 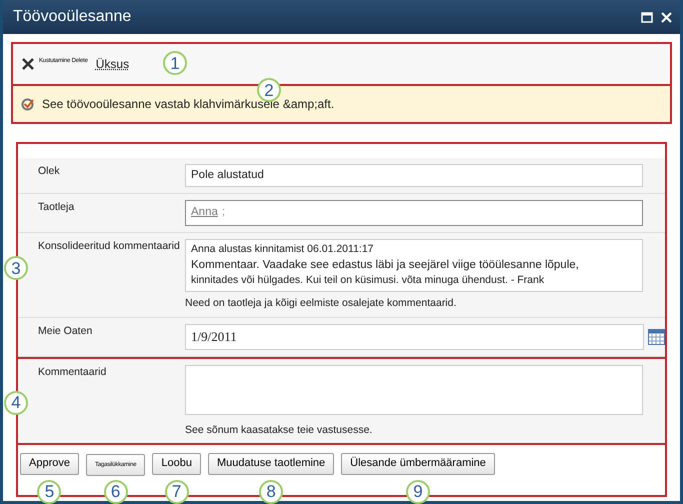 I want to click on item-link: Üksus, so click(x=113, y=64).